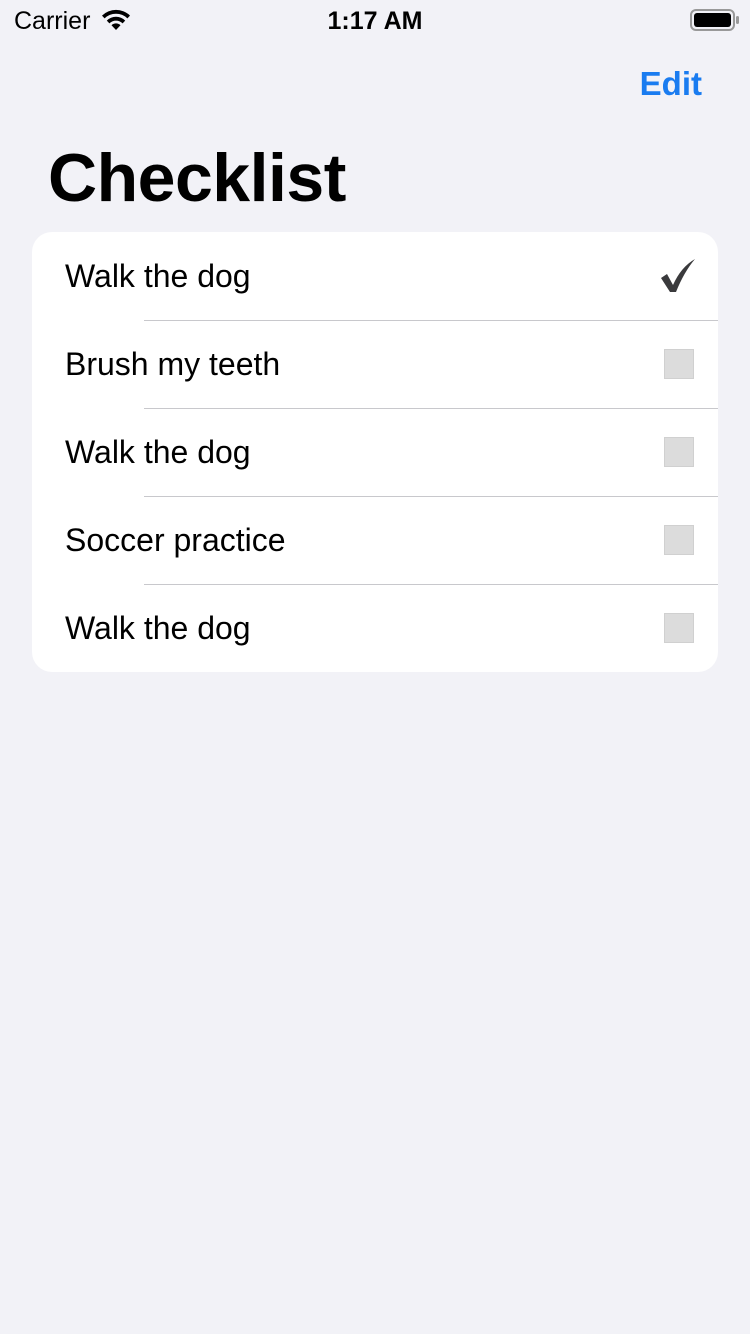 Image resolution: width=750 pixels, height=1334 pixels. I want to click on item-label: Soccer practice, so click(175, 540).